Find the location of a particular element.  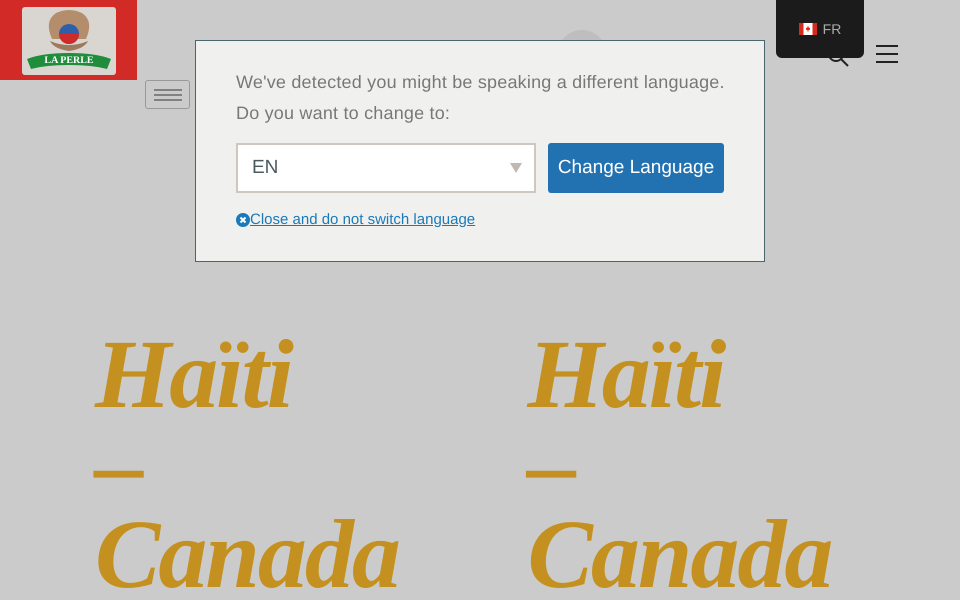

language-menu: FR is located at coordinates (820, 29).